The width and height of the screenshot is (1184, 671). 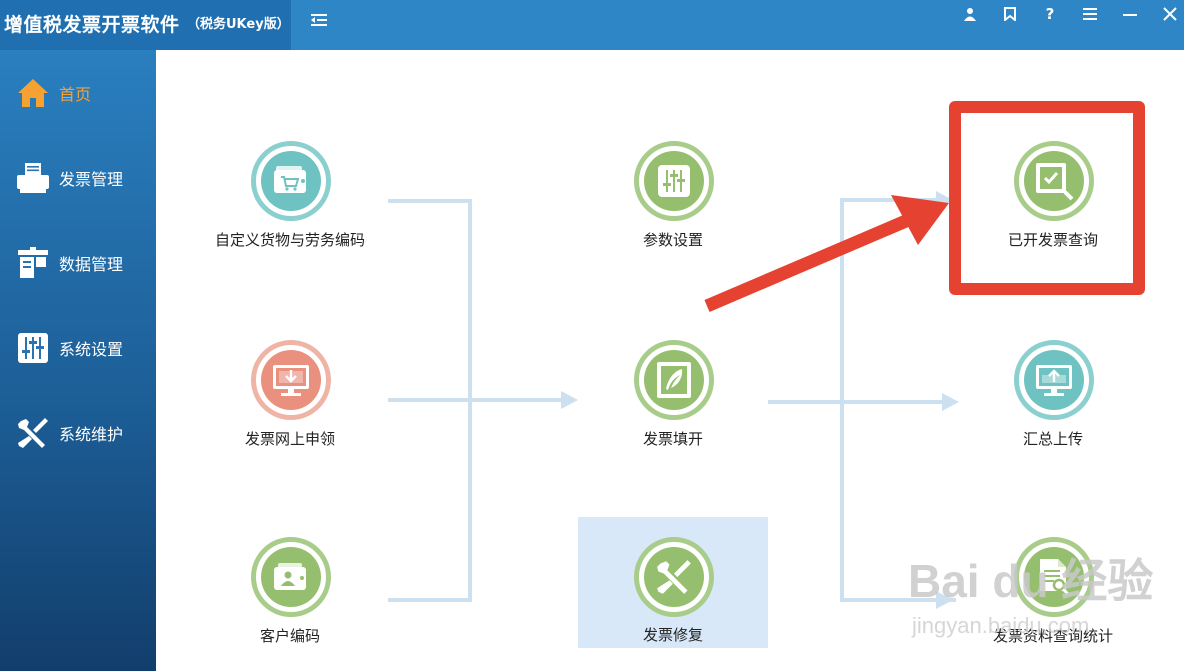 I want to click on sidebar-item-home: 首页, so click(x=78, y=93).